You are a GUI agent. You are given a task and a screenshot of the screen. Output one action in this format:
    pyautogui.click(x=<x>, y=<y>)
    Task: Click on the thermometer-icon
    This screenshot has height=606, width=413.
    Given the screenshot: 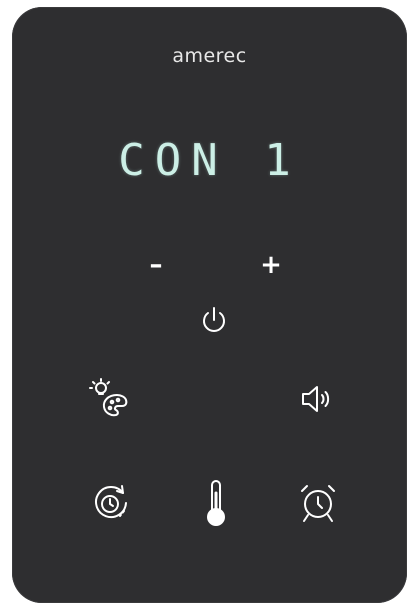 What is the action you would take?
    pyautogui.click(x=216, y=503)
    